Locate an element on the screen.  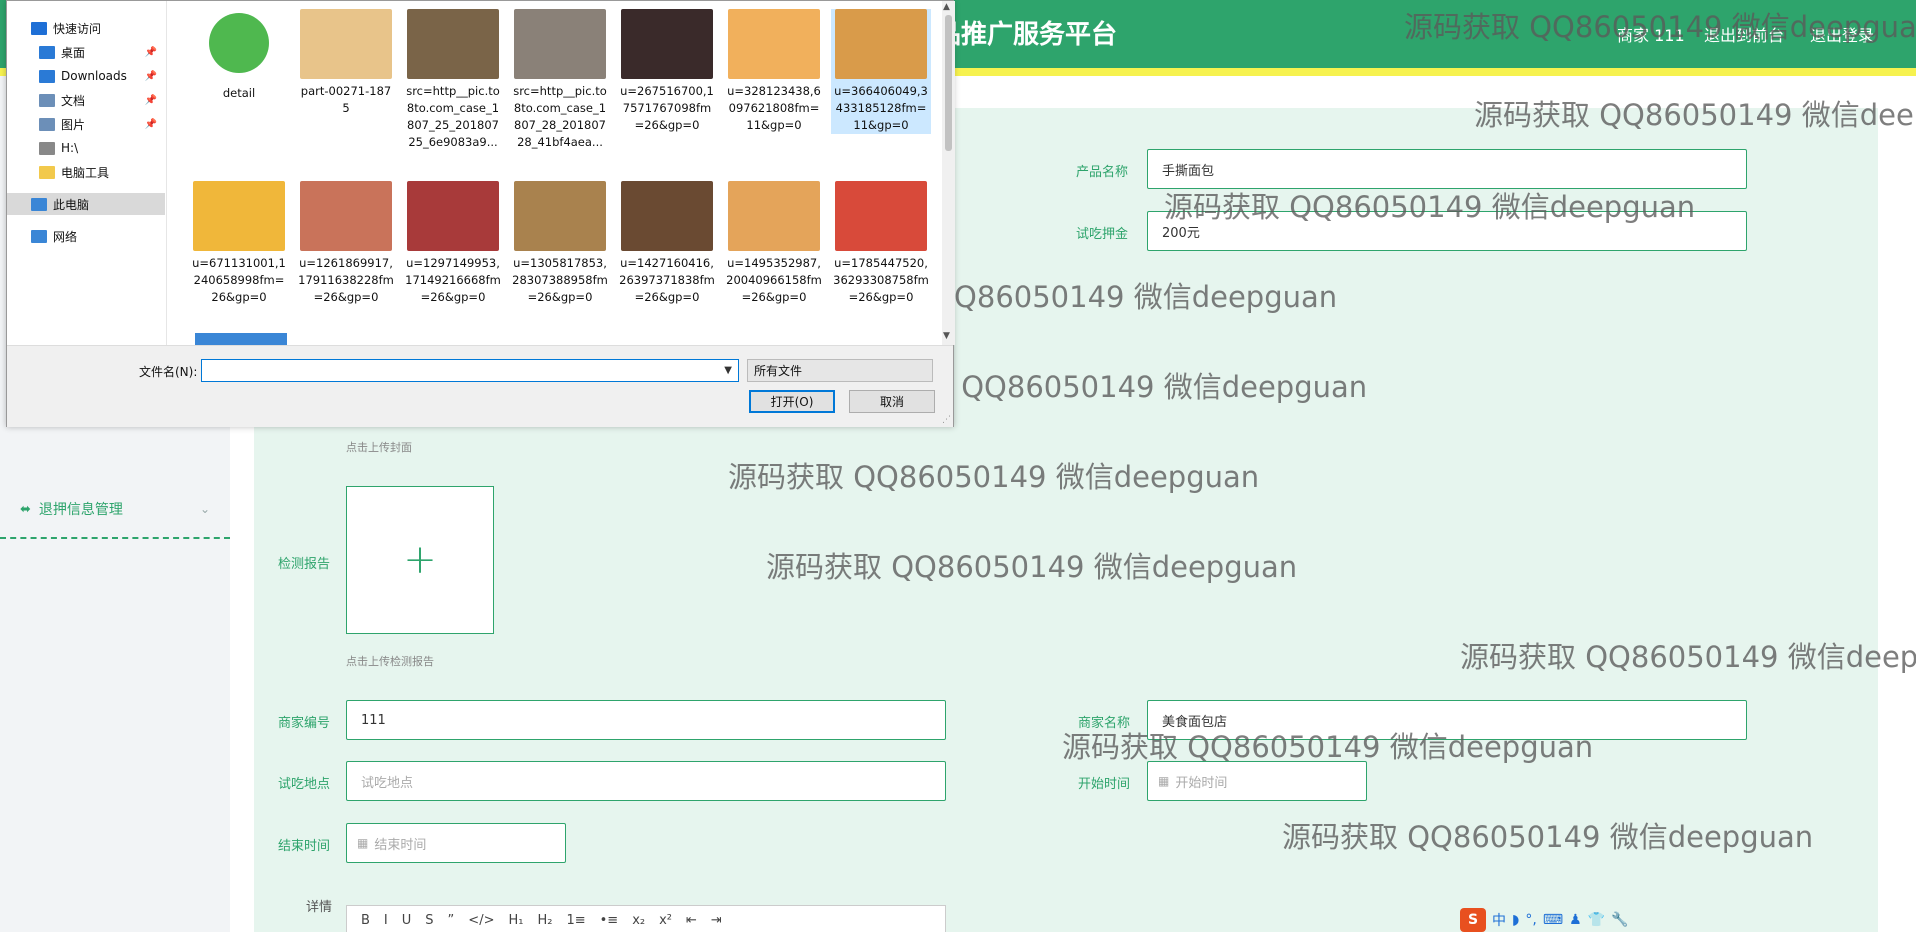
editor-tool-button: ⇤ is located at coordinates (691, 920).